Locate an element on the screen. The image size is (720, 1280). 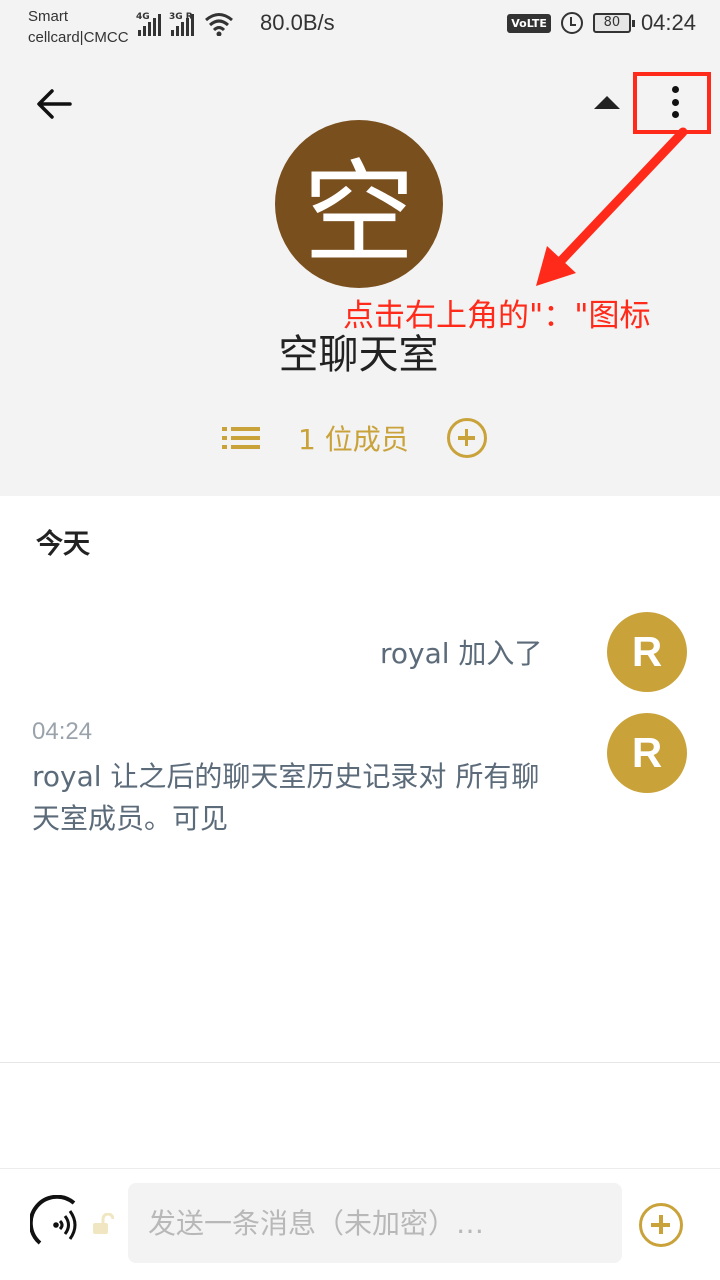
attach-plus-icon is located at coordinates (661, 1225).